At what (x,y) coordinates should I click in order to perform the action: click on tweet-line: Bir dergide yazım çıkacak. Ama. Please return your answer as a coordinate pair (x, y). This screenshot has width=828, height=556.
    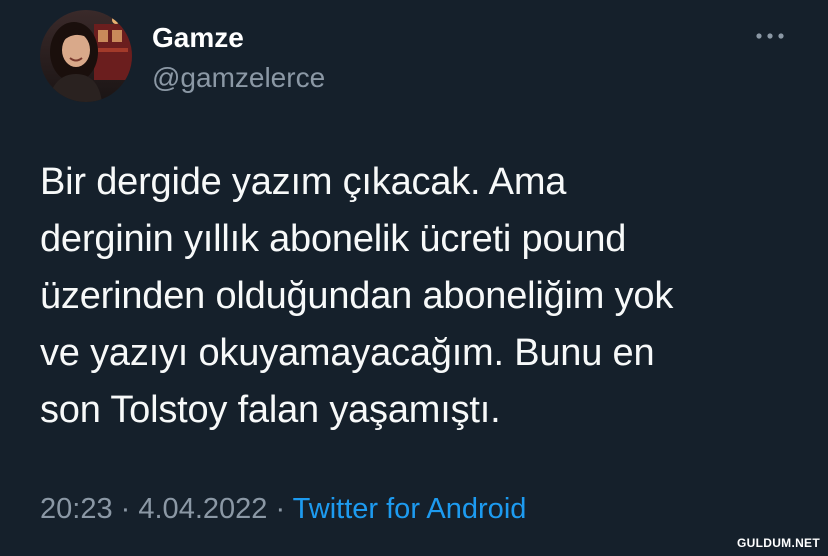
    Looking at the image, I should click on (303, 182).